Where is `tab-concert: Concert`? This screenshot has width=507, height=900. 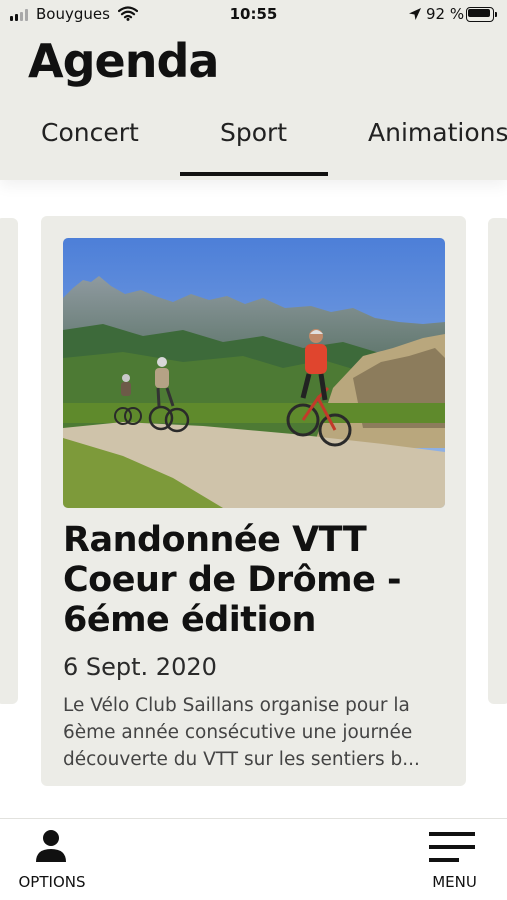
tab-concert: Concert is located at coordinates (90, 132).